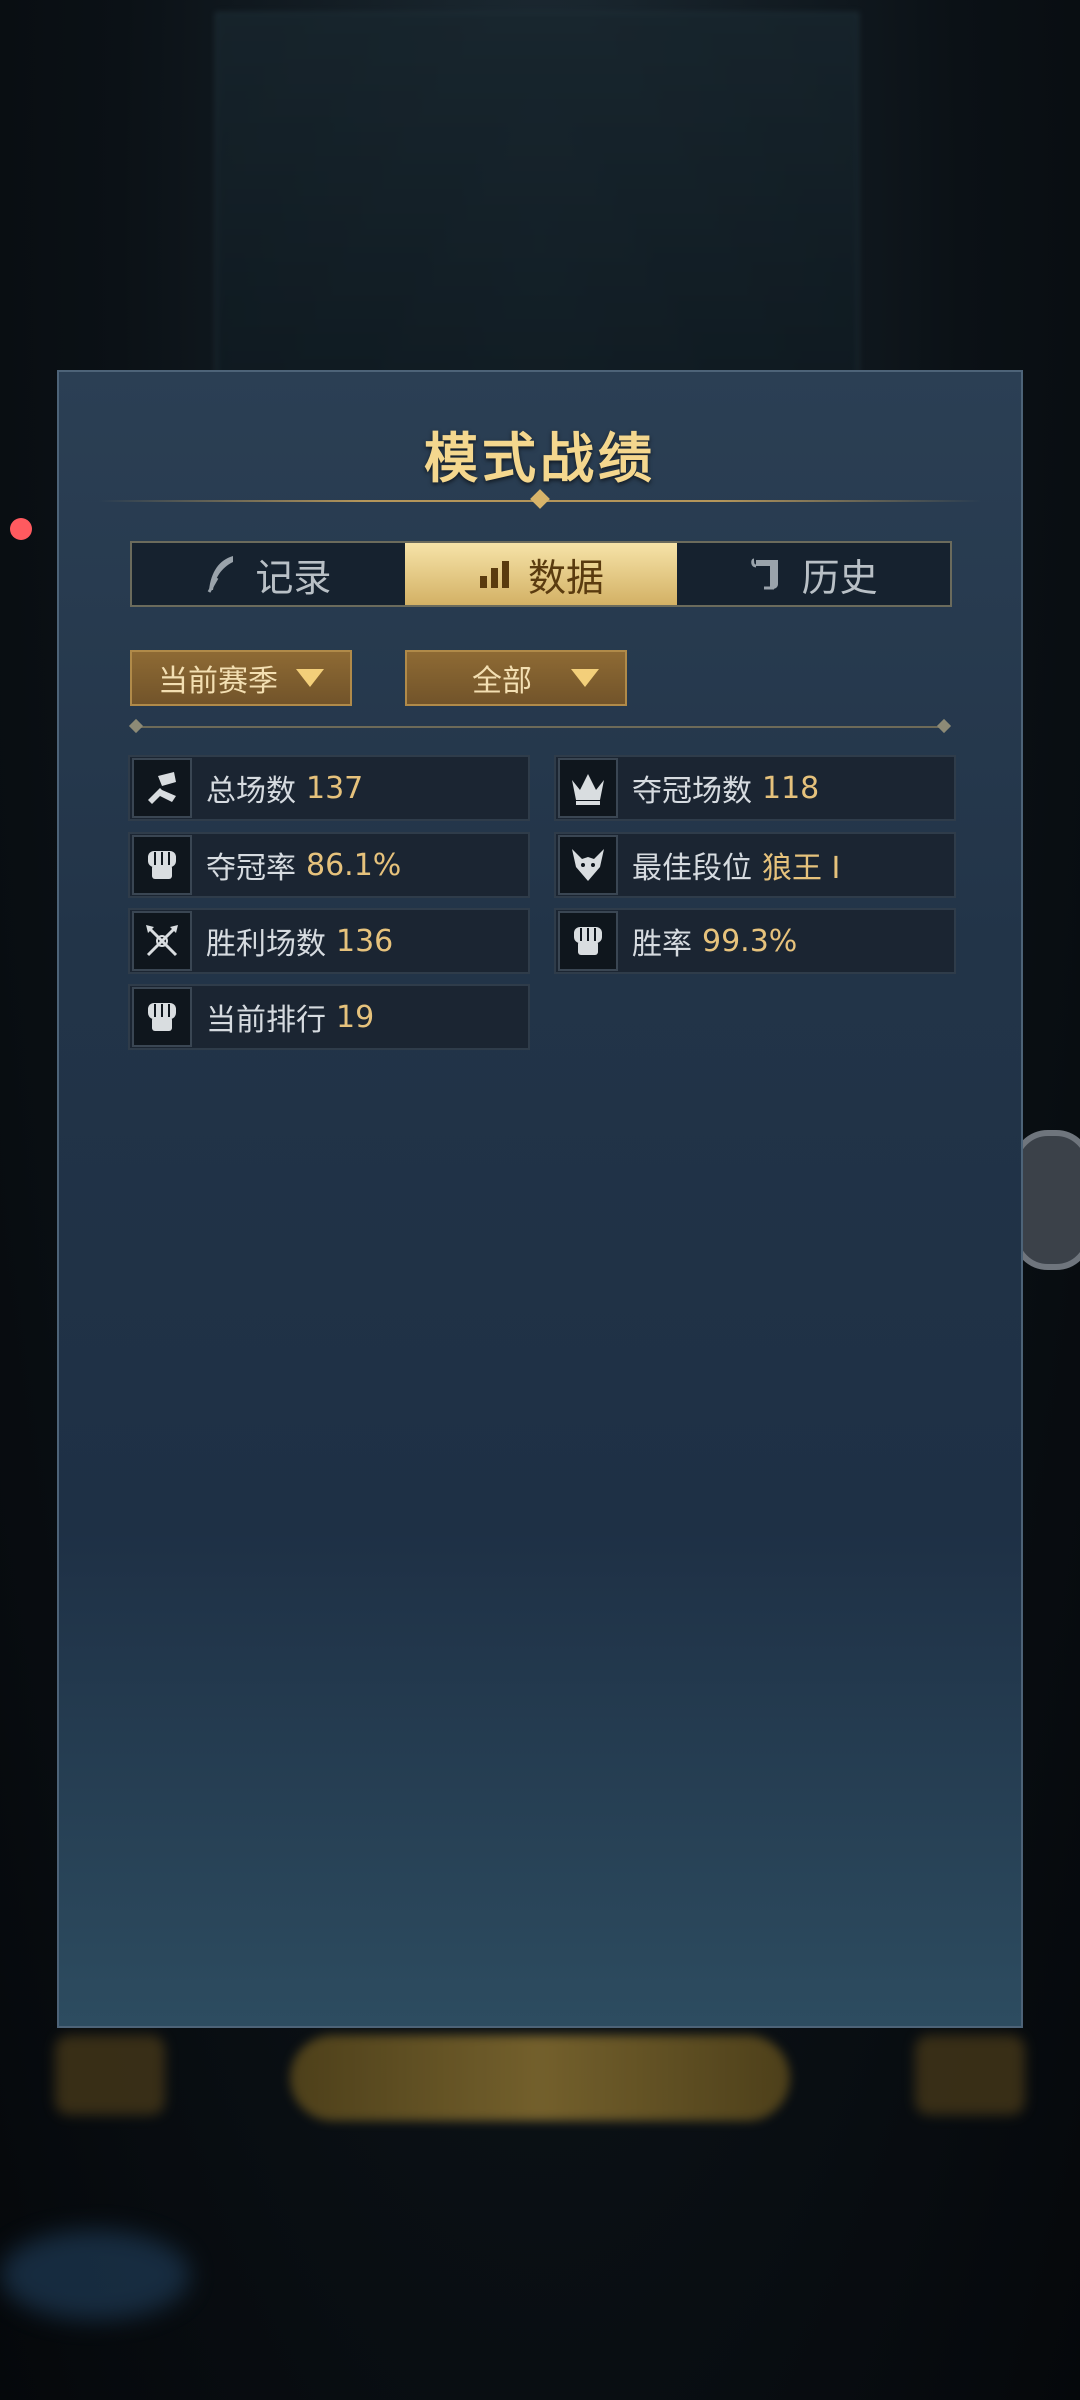 Image resolution: width=1080 pixels, height=2400 pixels. Describe the element at coordinates (222, 574) in the screenshot. I see `quill-icon` at that location.